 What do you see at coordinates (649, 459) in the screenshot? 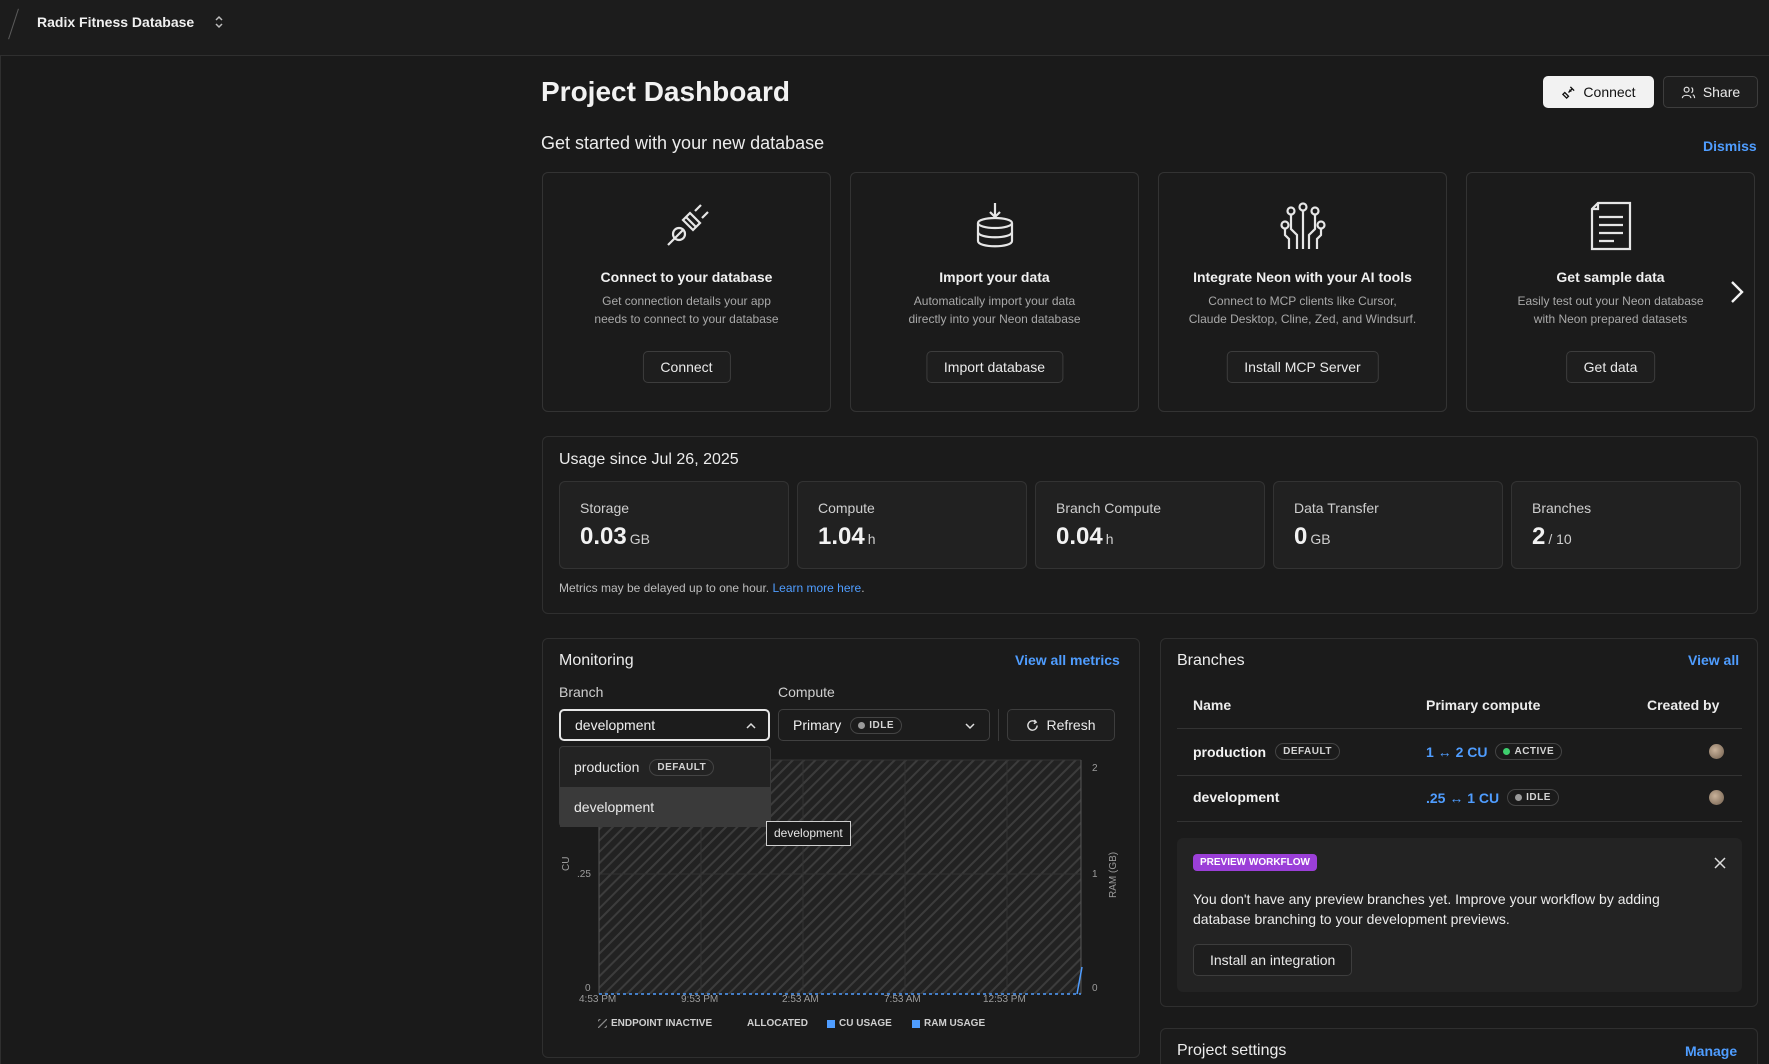
I see `usage-title: Usage since Jul 26, 2025` at bounding box center [649, 459].